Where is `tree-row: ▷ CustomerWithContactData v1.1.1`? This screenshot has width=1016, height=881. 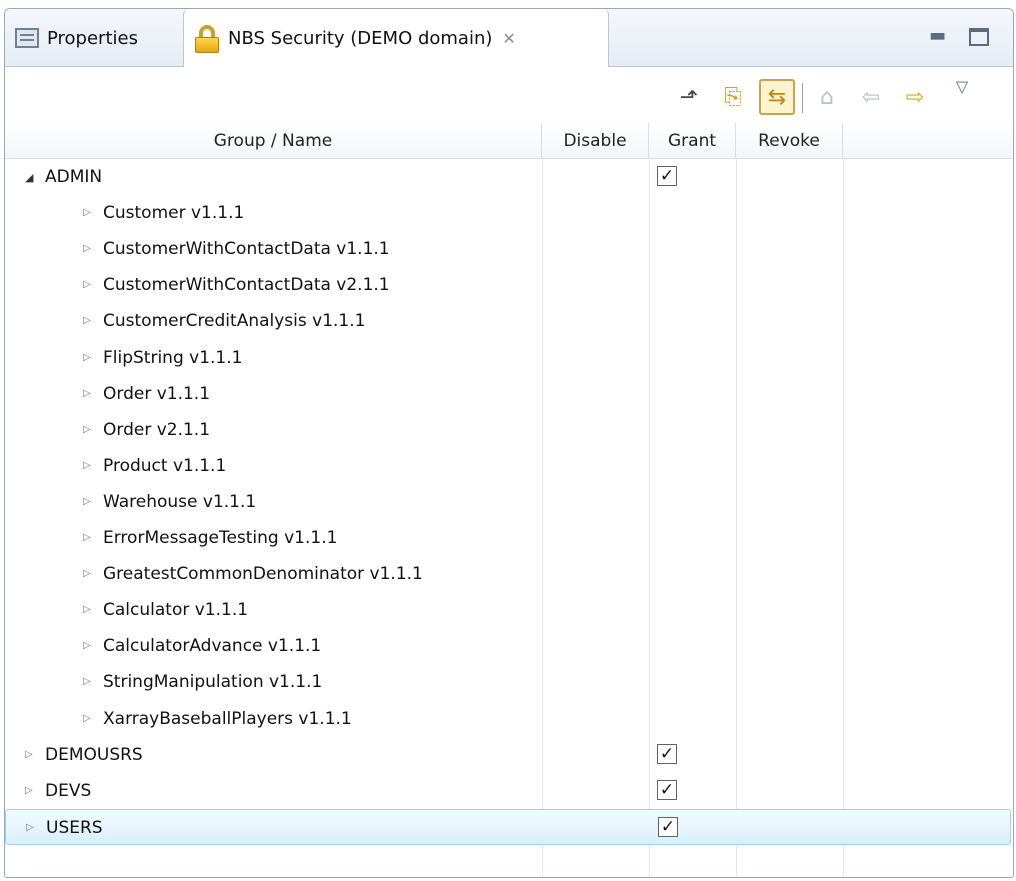
tree-row: ▷ CustomerWithContactData v1.1.1 is located at coordinates (509, 249).